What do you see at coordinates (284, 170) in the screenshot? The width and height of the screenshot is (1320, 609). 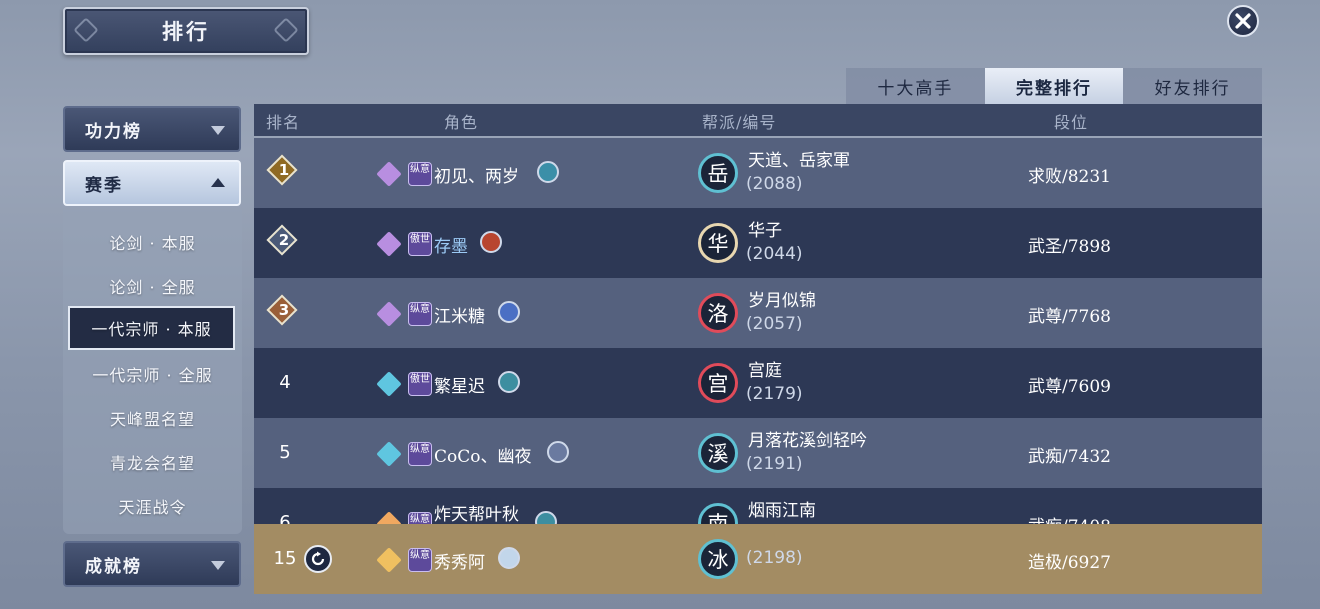 I see `rank-number: 1` at bounding box center [284, 170].